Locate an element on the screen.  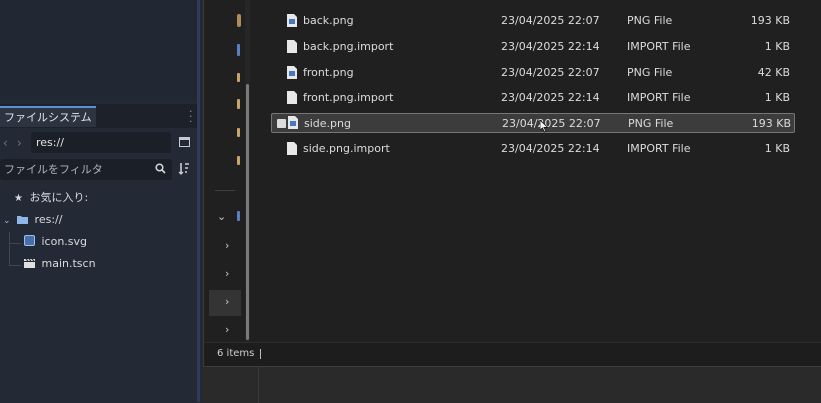
svg-file-icon is located at coordinates (29, 240).